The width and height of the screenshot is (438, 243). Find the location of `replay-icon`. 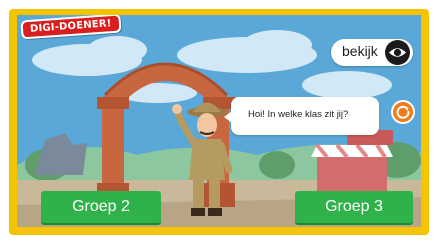

replay-icon is located at coordinates (403, 112).